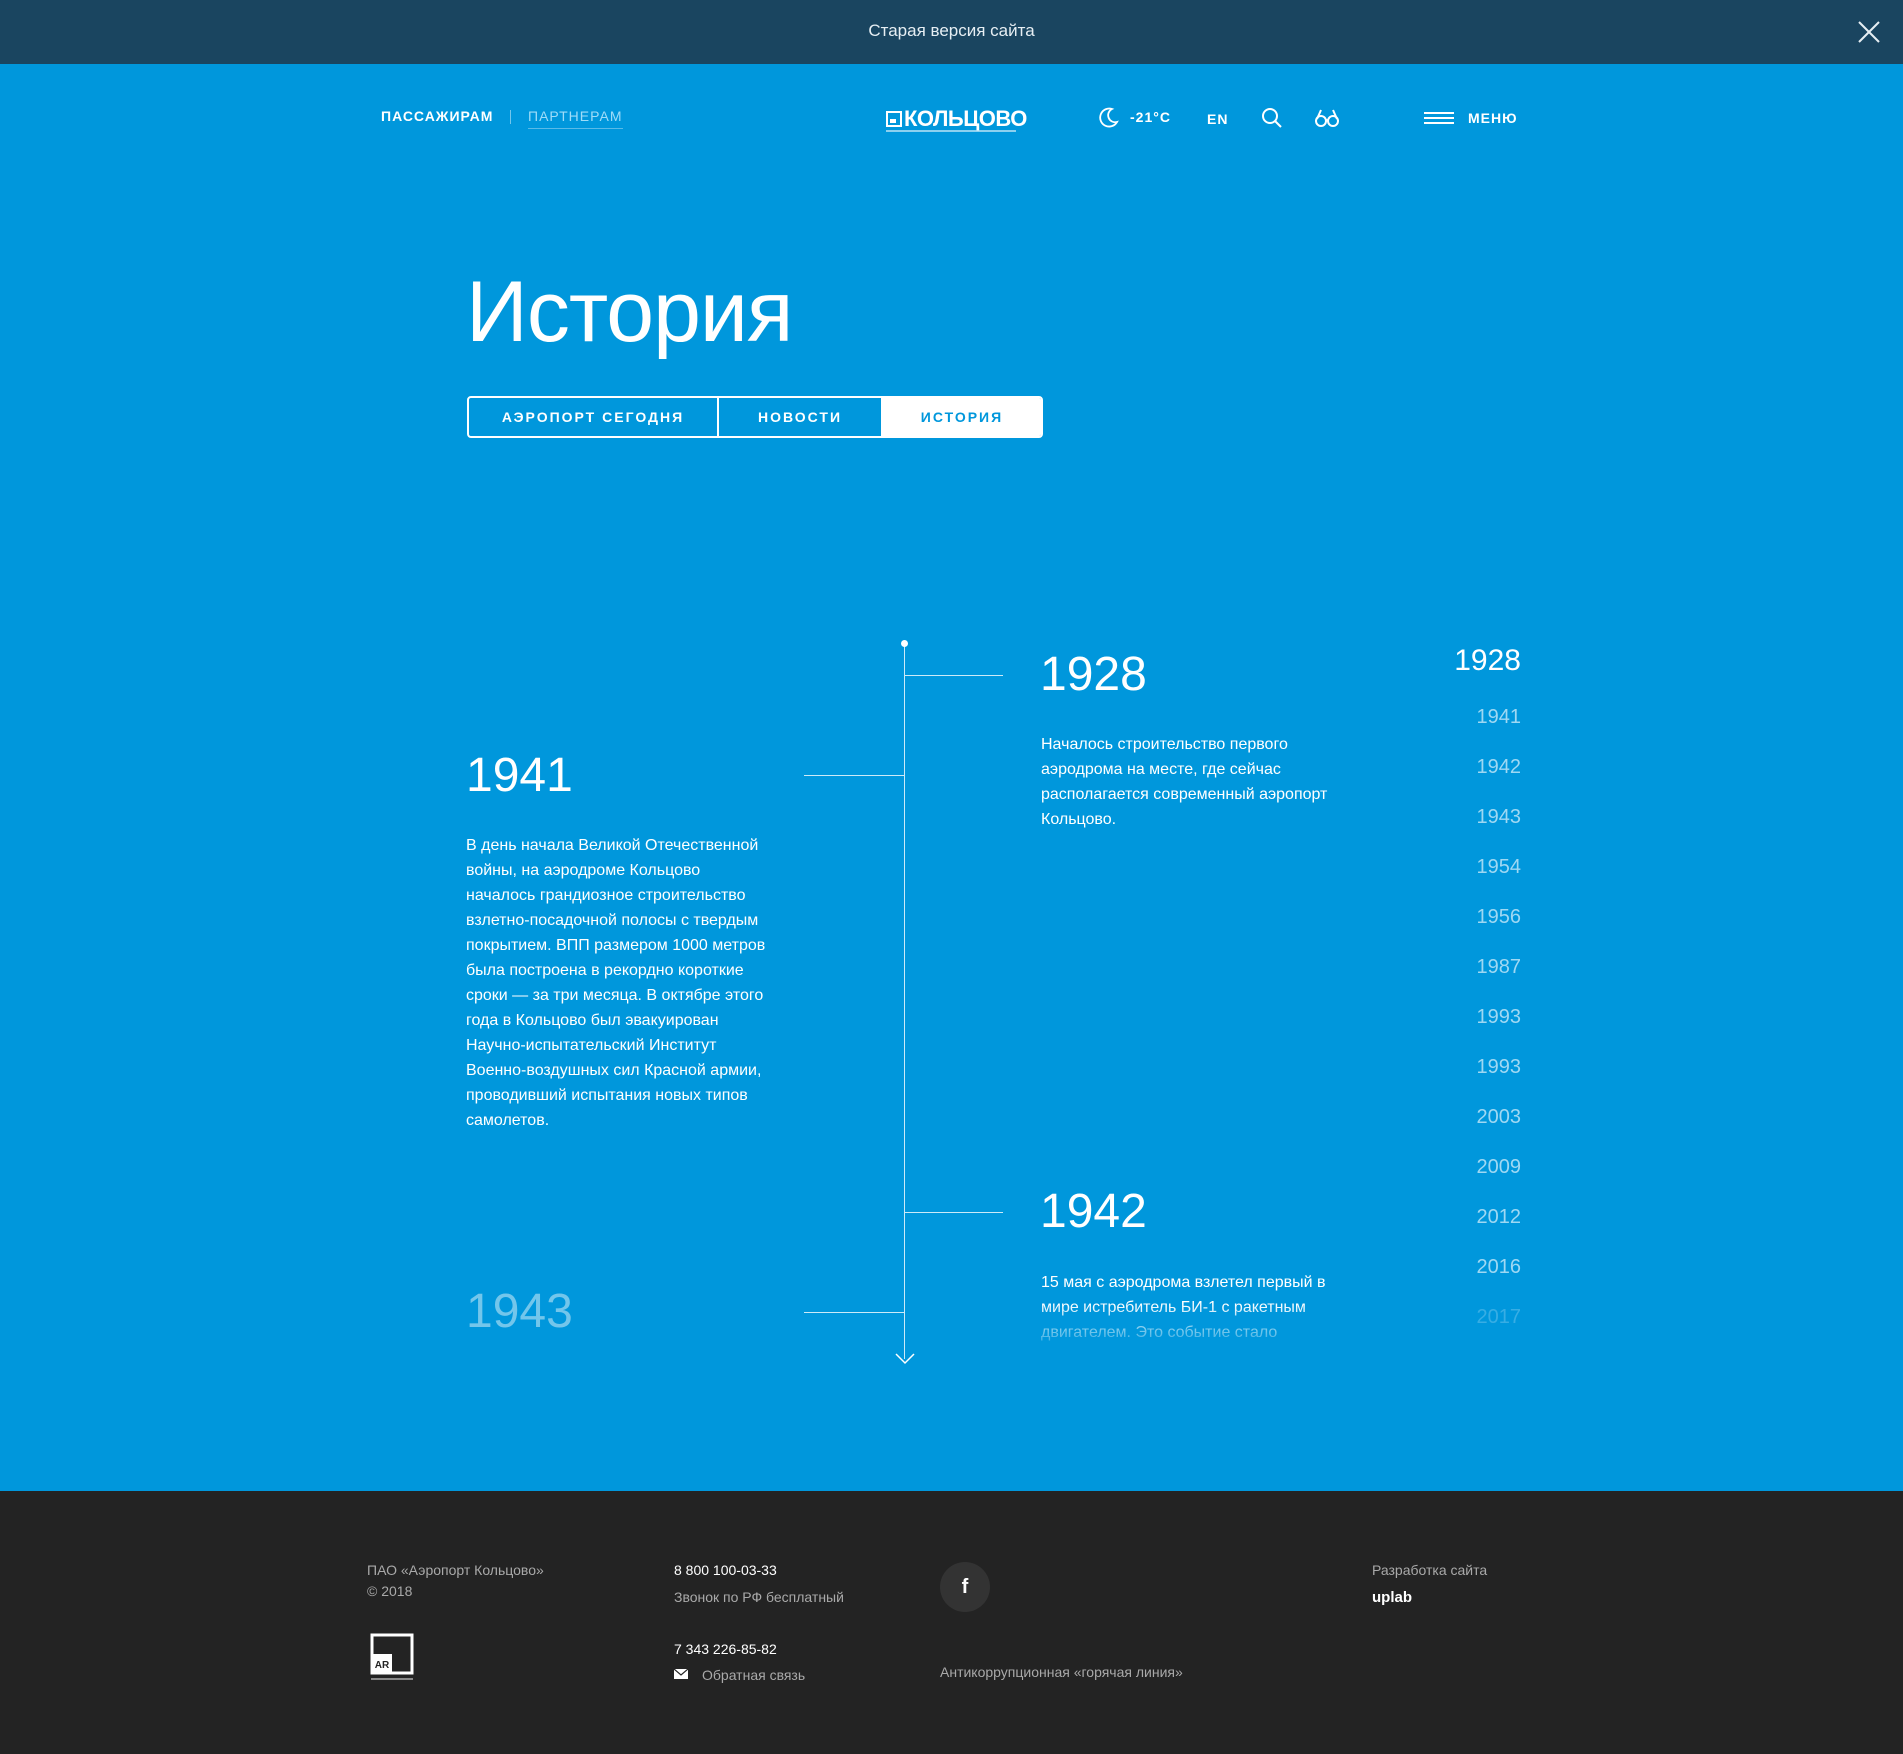 The image size is (1903, 1754). I want to click on ar-logo: AR, so click(392, 1658).